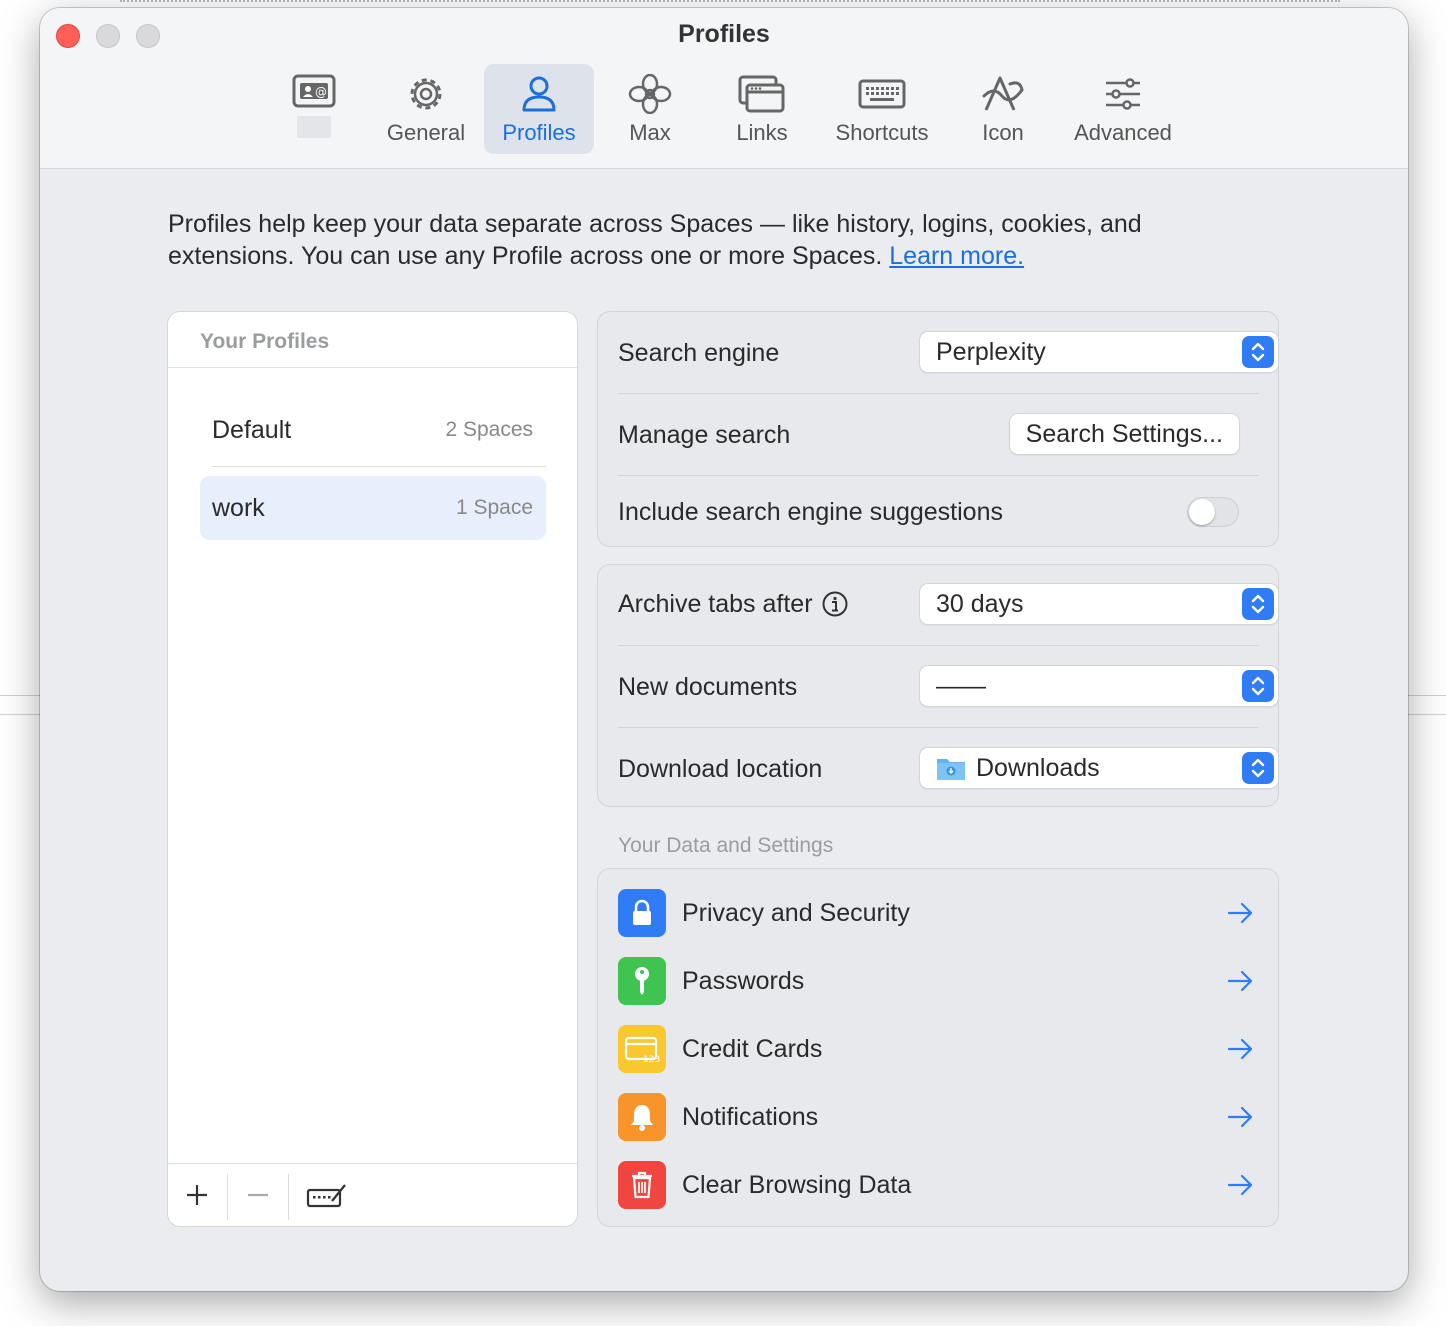  I want to click on contact-card-icon: @, so click(314, 91).